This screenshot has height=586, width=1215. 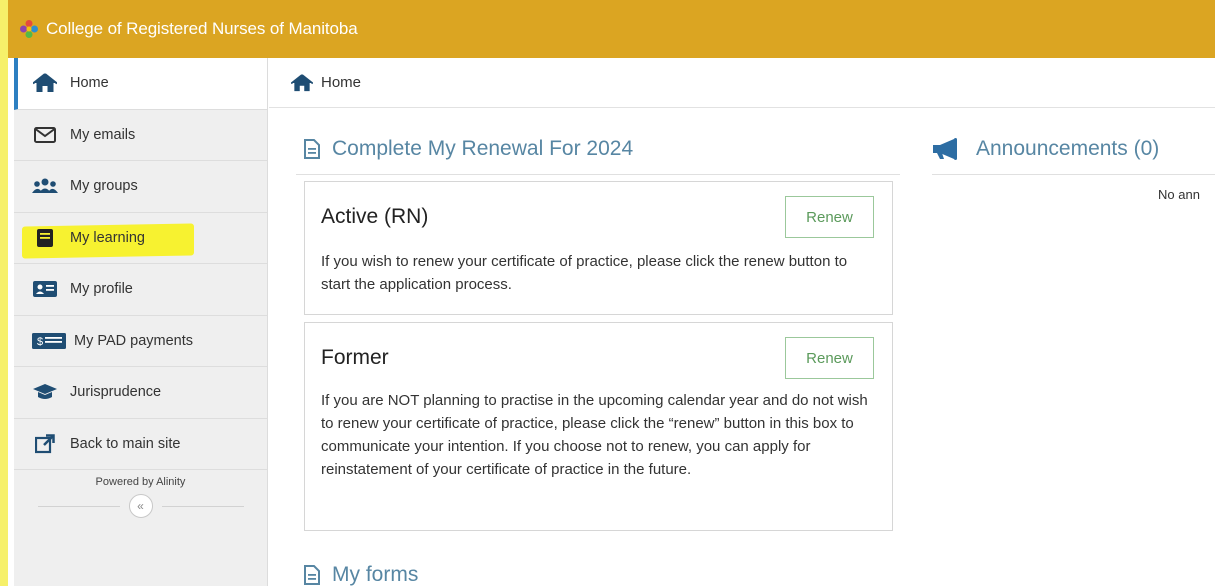 I want to click on sidebar-item-label: My emails, so click(x=103, y=134).